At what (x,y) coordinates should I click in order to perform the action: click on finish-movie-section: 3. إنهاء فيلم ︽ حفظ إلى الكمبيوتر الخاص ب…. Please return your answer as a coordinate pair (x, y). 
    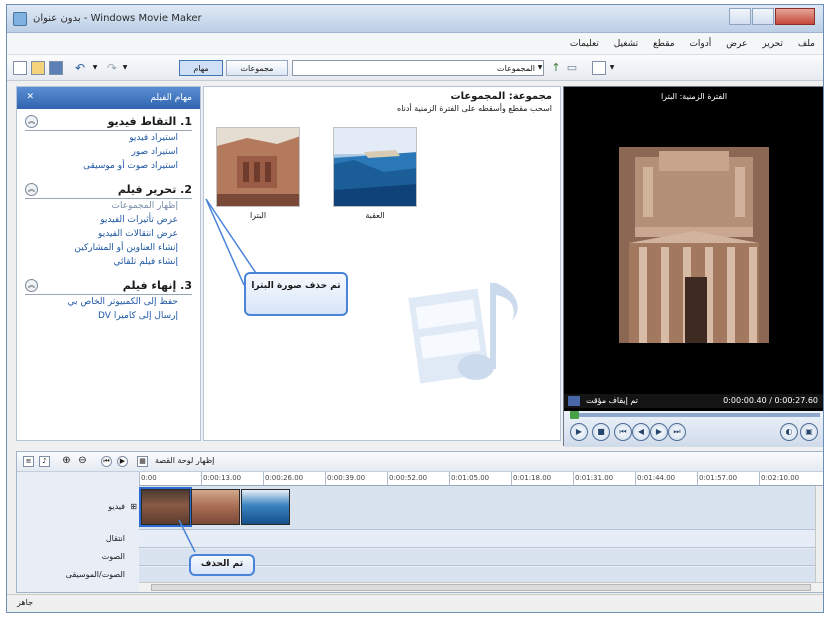
    Looking at the image, I should click on (108, 300).